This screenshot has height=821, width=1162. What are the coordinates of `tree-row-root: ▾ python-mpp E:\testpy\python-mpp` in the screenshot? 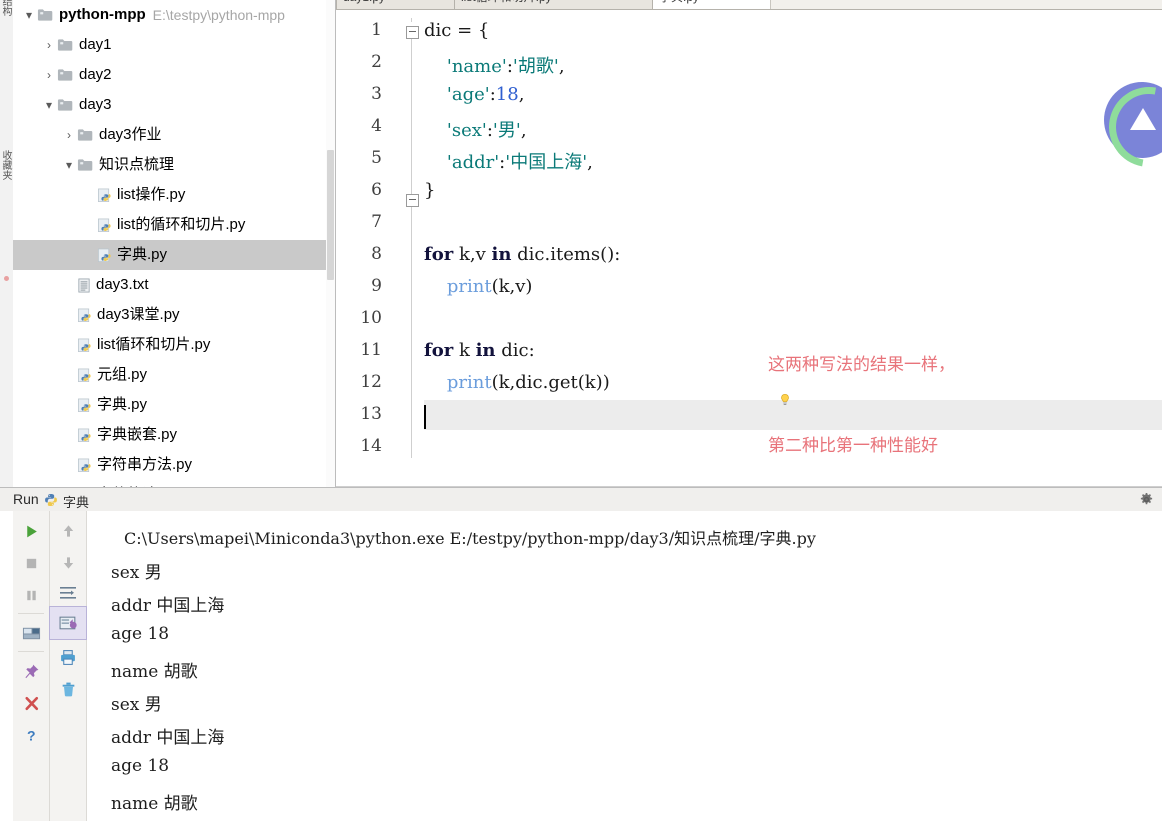 It's located at (174, 15).